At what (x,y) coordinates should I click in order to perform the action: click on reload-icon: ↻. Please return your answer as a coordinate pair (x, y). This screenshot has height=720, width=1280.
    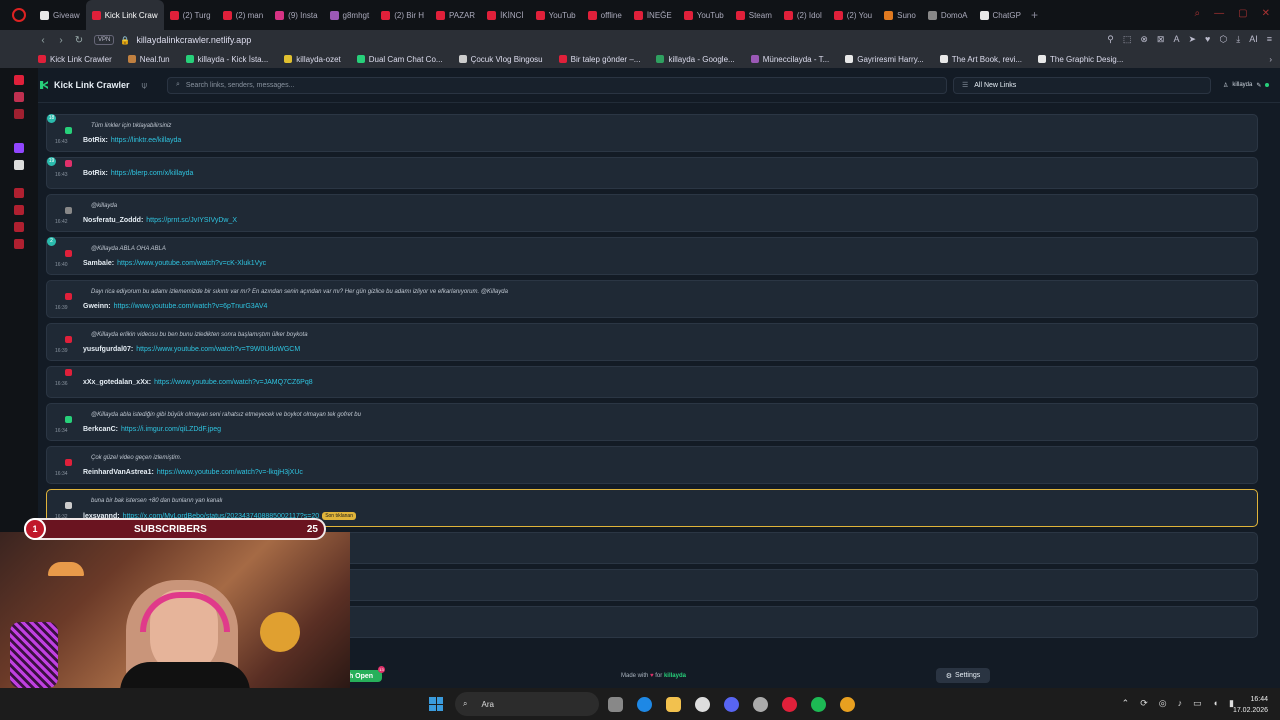
    Looking at the image, I should click on (79, 40).